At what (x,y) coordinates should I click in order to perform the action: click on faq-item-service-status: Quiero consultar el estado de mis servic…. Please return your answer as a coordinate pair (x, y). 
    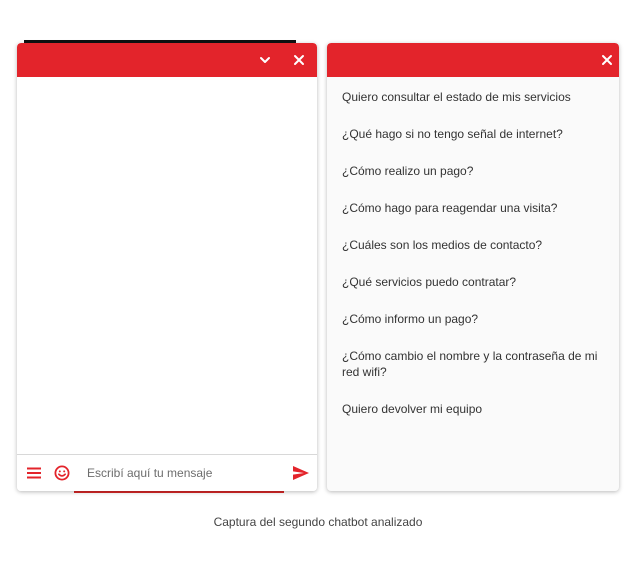
    Looking at the image, I should click on (474, 97).